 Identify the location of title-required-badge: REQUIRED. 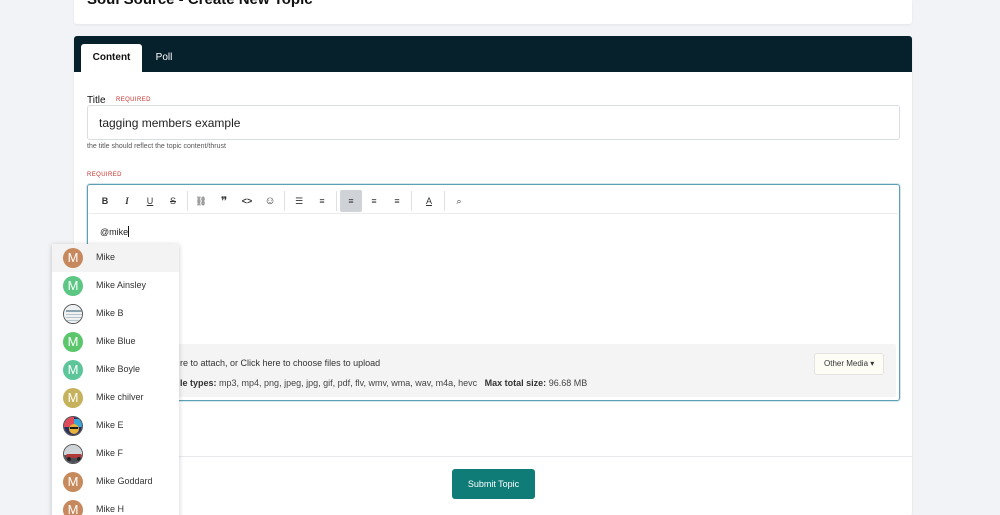
(133, 100).